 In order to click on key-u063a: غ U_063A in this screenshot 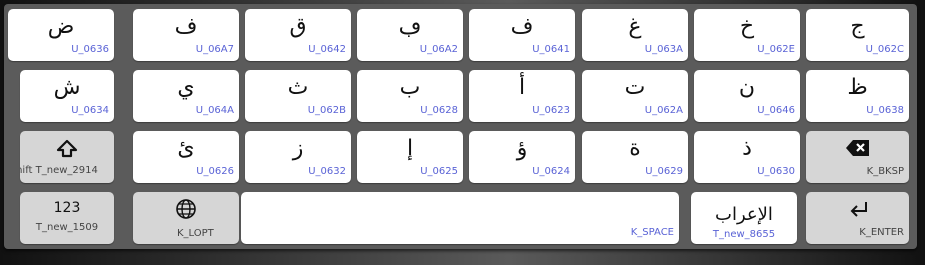, I will do `click(635, 35)`.